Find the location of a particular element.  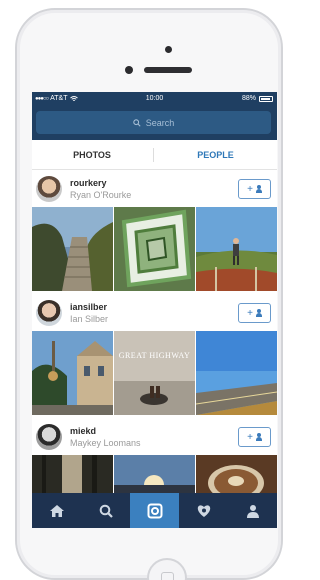

tab-bar: PHOTOS PEOPLE is located at coordinates (154, 155).